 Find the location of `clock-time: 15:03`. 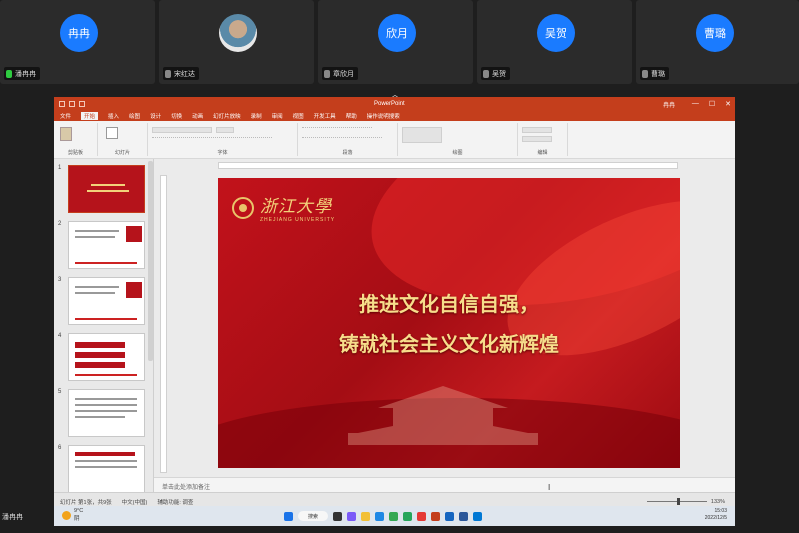

clock-time: 15:03 is located at coordinates (720, 511).